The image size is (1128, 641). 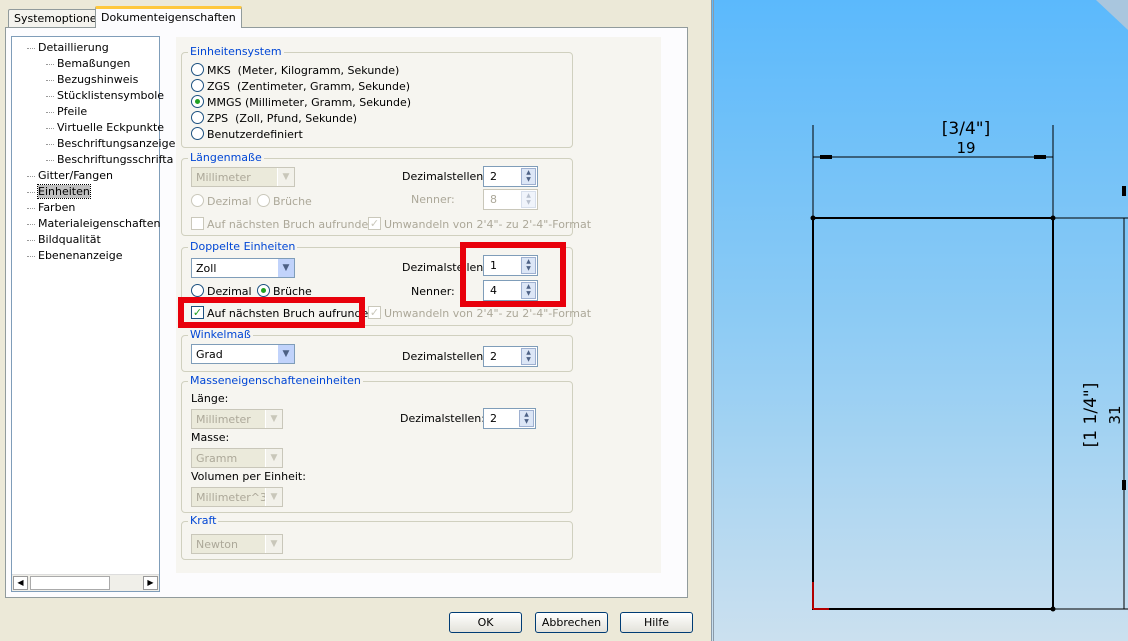 What do you see at coordinates (309, 86) in the screenshot?
I see `radio-label: ZGS (Zentimeter, Gramm, Sekunde)` at bounding box center [309, 86].